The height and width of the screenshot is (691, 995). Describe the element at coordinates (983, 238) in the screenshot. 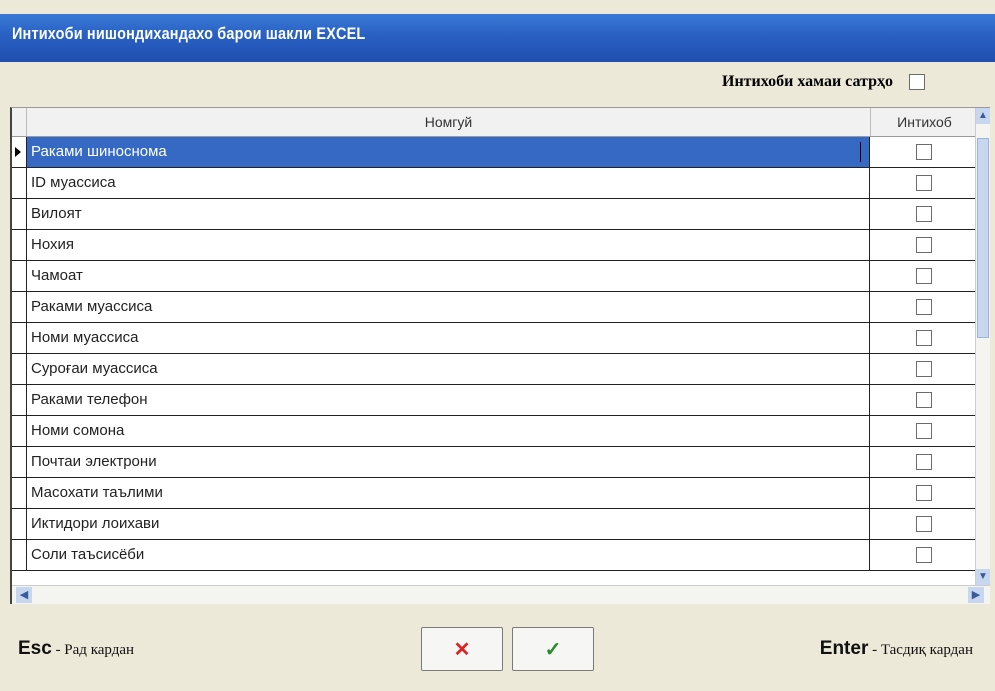

I see `scroll-thumb` at that location.